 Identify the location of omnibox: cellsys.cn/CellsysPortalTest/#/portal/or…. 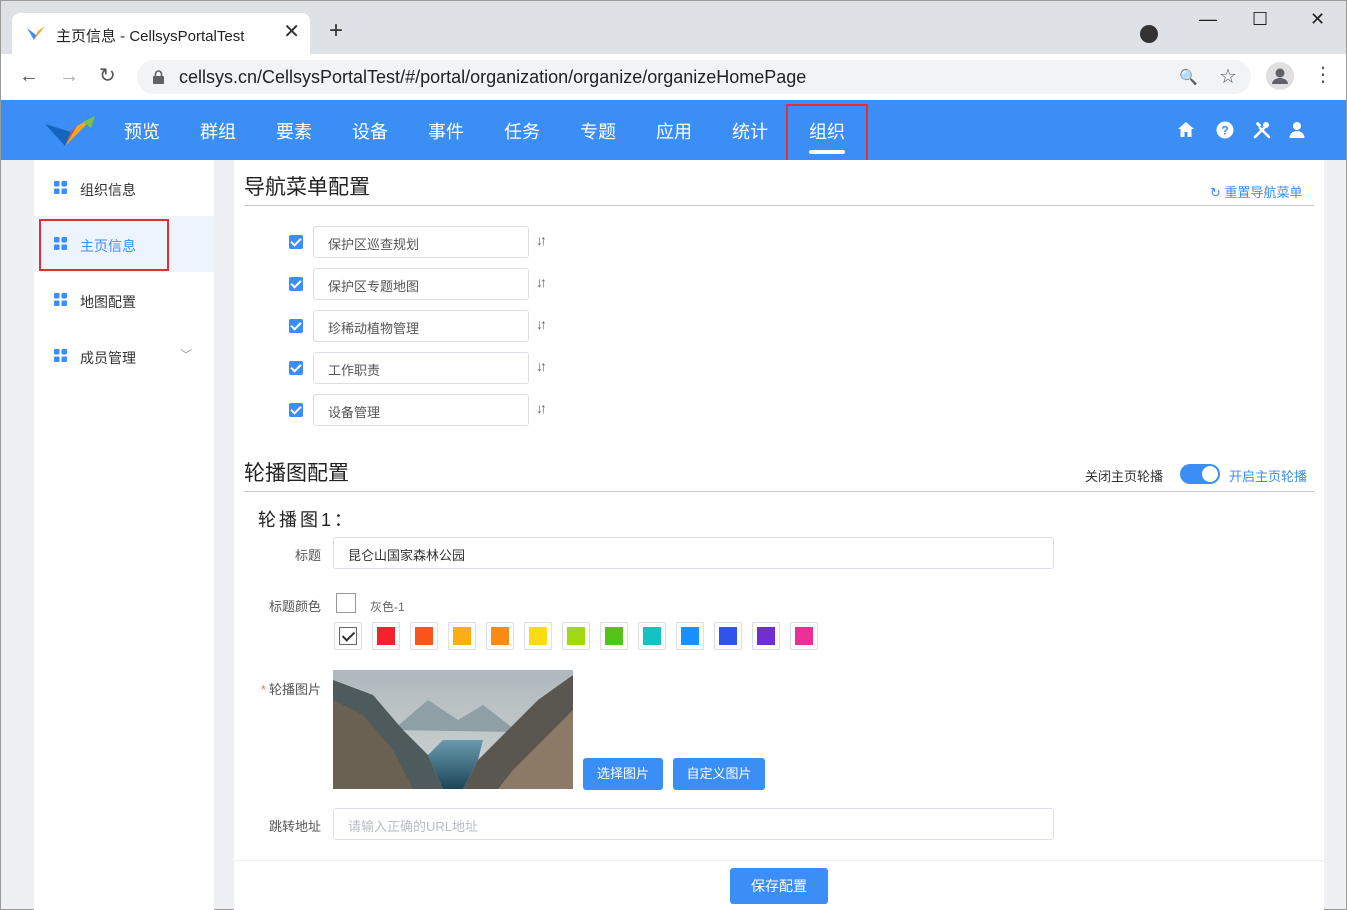
(694, 77).